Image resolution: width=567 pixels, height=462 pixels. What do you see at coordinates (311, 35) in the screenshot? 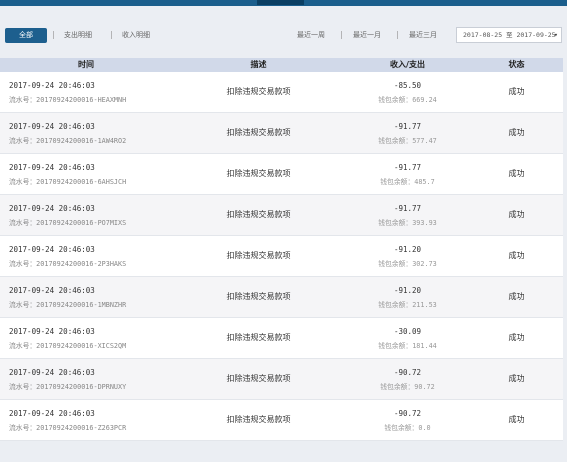
I see `last-week-link: 最近一周` at bounding box center [311, 35].